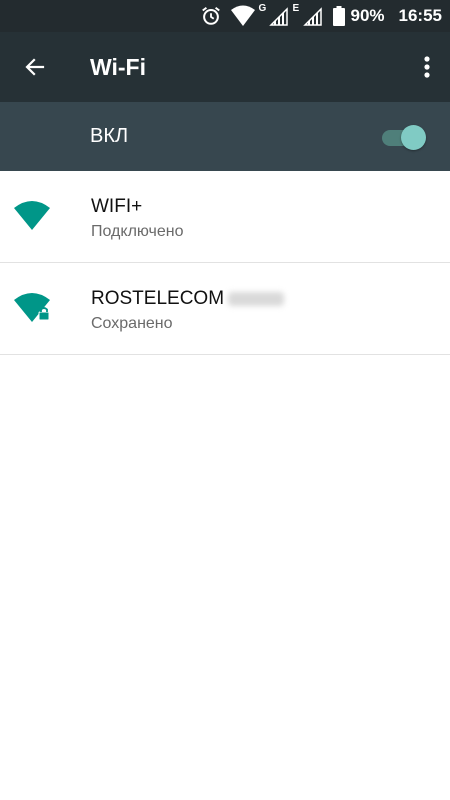  Describe the element at coordinates (367, 15) in the screenshot. I see `battery-percent: 90%` at that location.